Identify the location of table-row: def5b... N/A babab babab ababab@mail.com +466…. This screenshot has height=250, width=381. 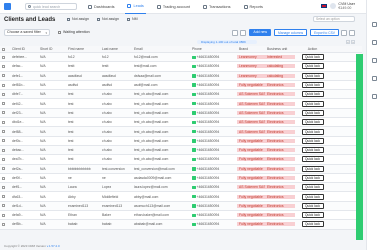
(181, 225).